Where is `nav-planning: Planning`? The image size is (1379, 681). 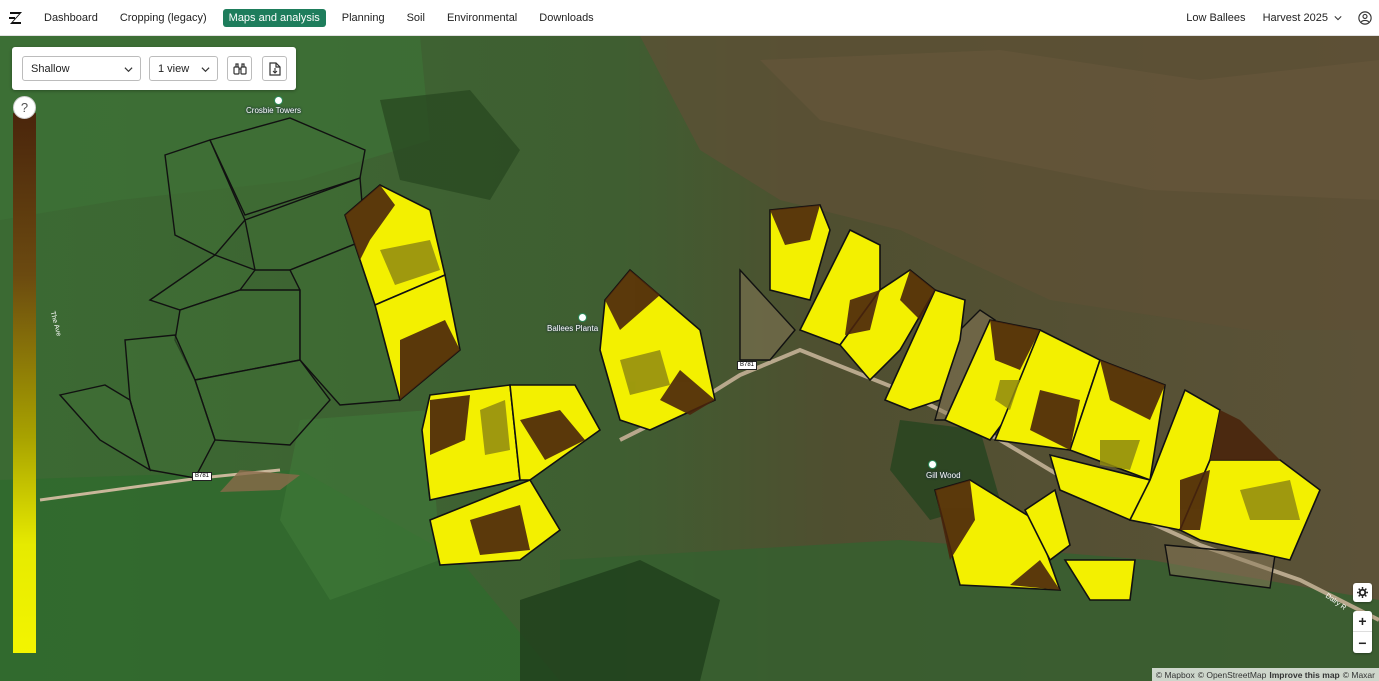
nav-planning: Planning is located at coordinates (363, 18).